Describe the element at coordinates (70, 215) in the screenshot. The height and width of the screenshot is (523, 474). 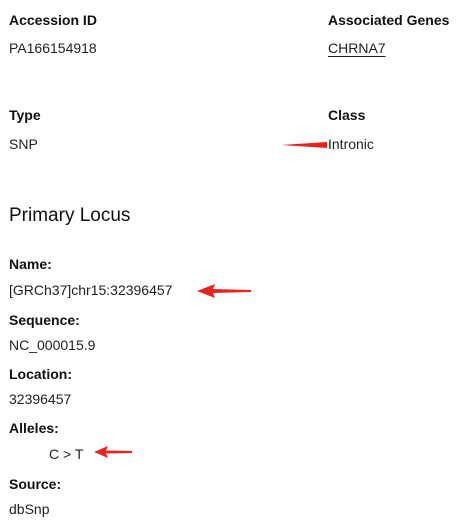
I see `primary-locus-heading: Primary Locus` at that location.